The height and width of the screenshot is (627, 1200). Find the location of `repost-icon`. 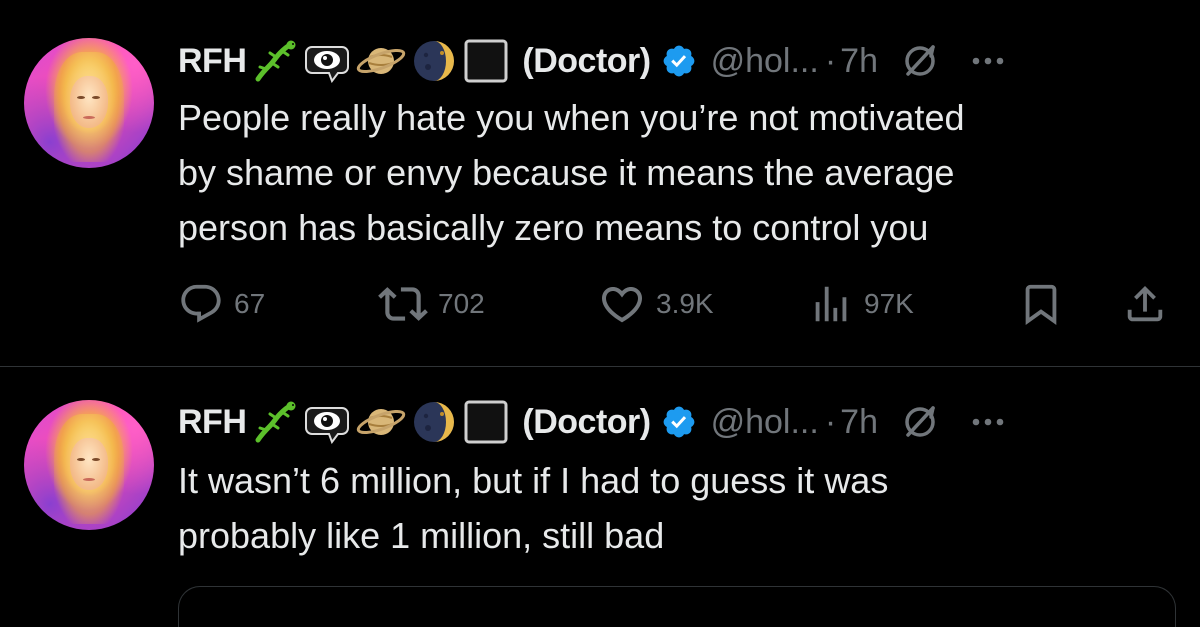

repost-icon is located at coordinates (403, 304).